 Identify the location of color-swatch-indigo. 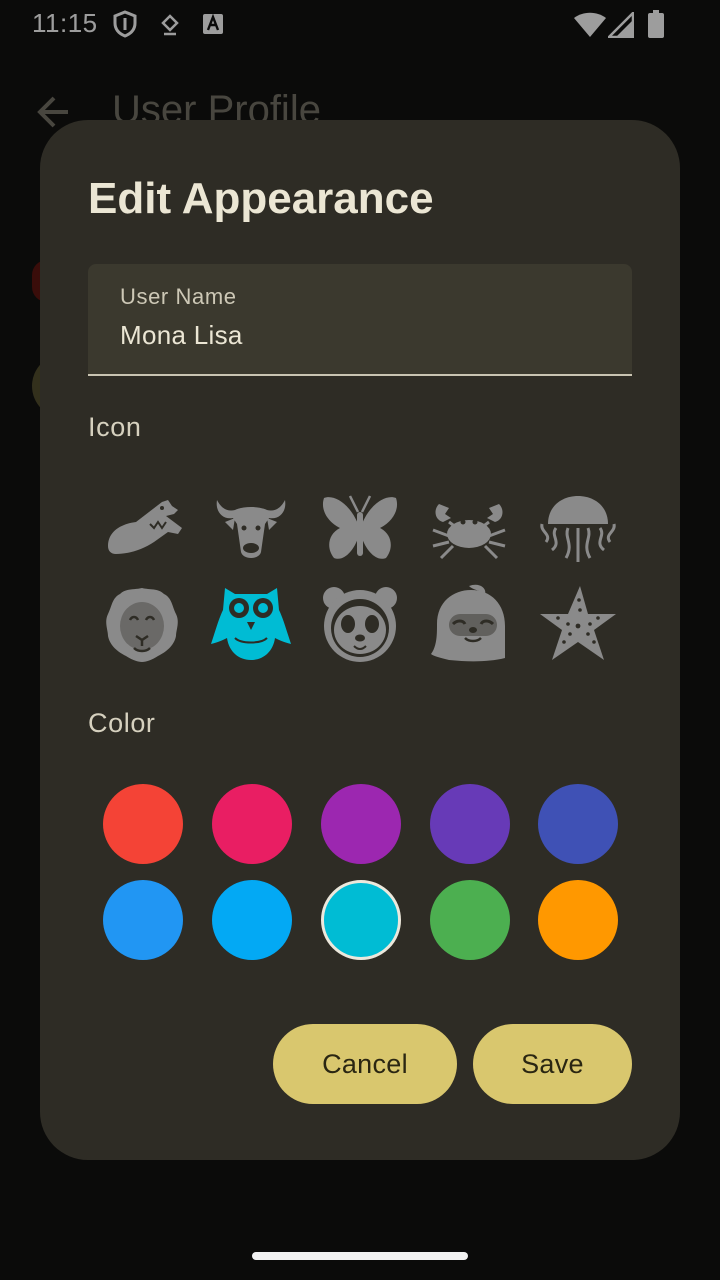
(578, 824).